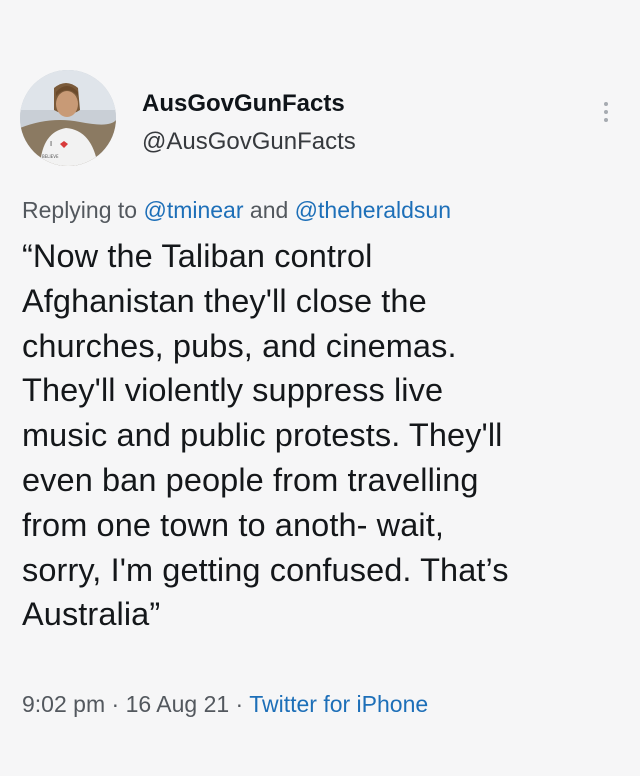 The image size is (640, 776). Describe the element at coordinates (269, 210) in the screenshot. I see `replying-to-conjunction: and` at that location.